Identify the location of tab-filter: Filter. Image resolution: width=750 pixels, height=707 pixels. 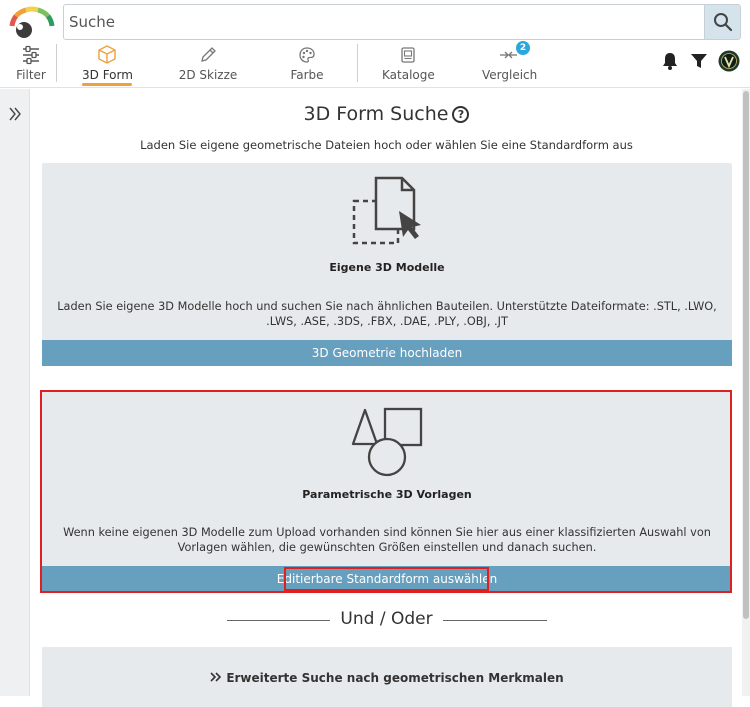
(31, 65).